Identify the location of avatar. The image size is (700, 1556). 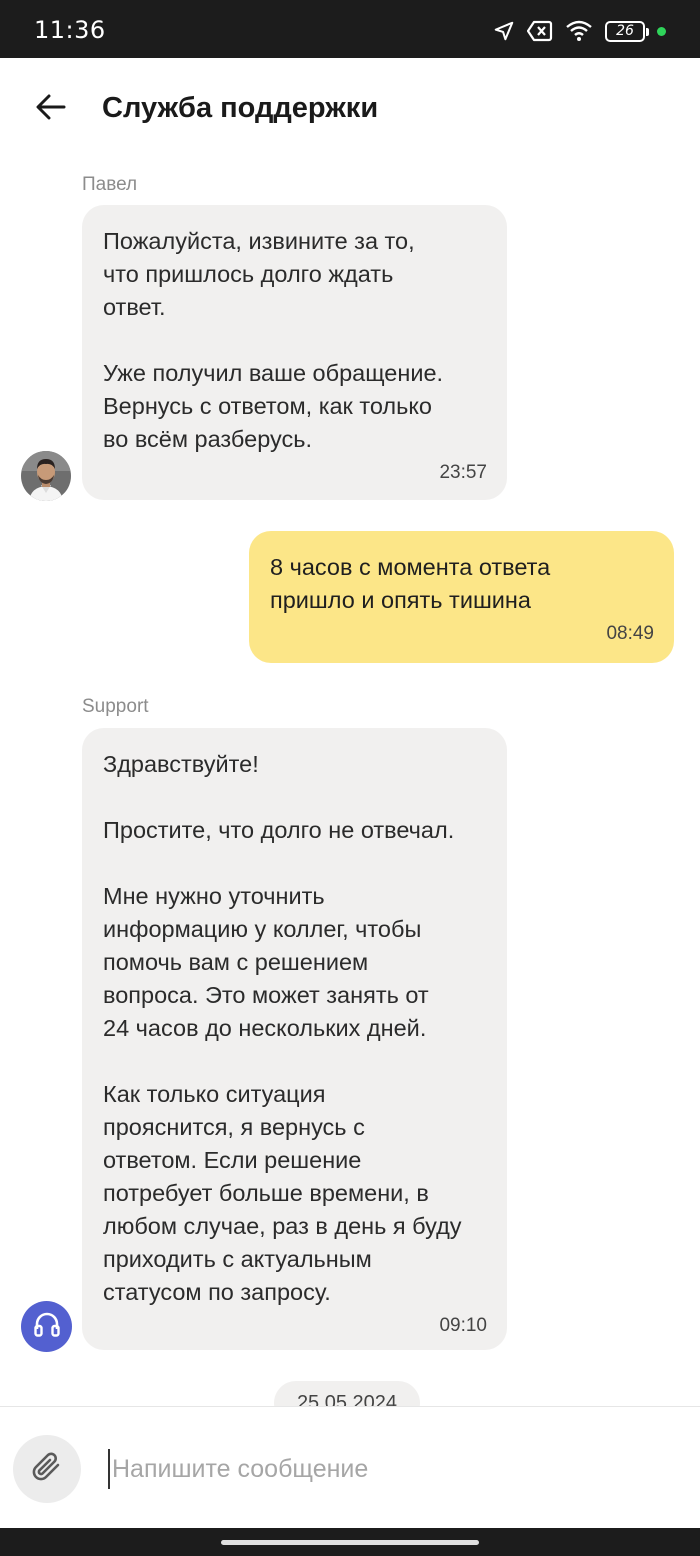
(46, 476).